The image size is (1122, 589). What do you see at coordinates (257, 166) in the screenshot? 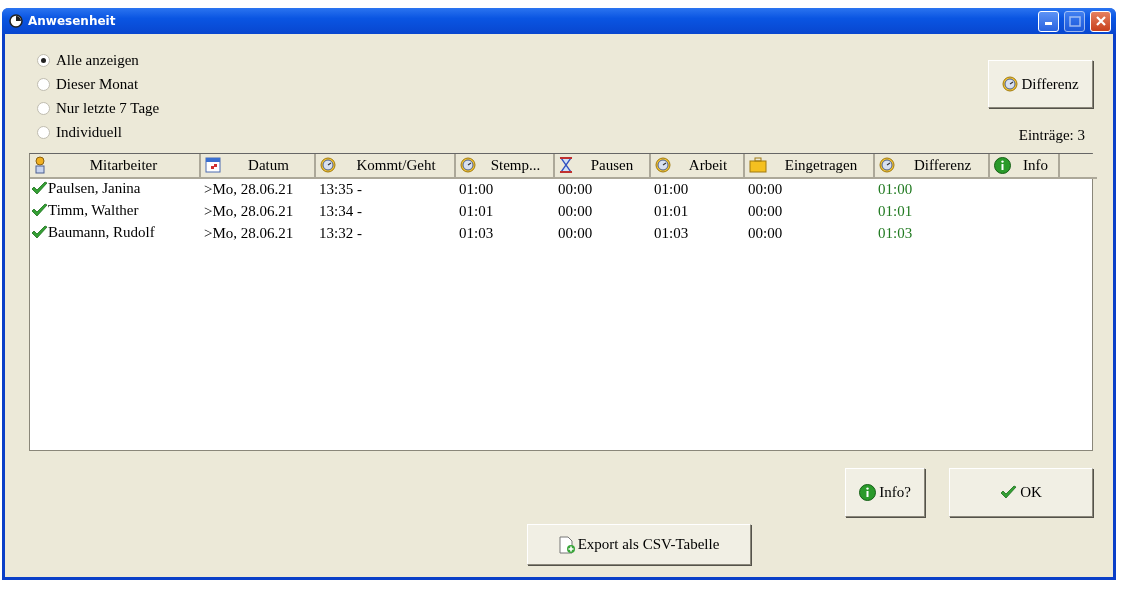
I see `column-header: Datum` at bounding box center [257, 166].